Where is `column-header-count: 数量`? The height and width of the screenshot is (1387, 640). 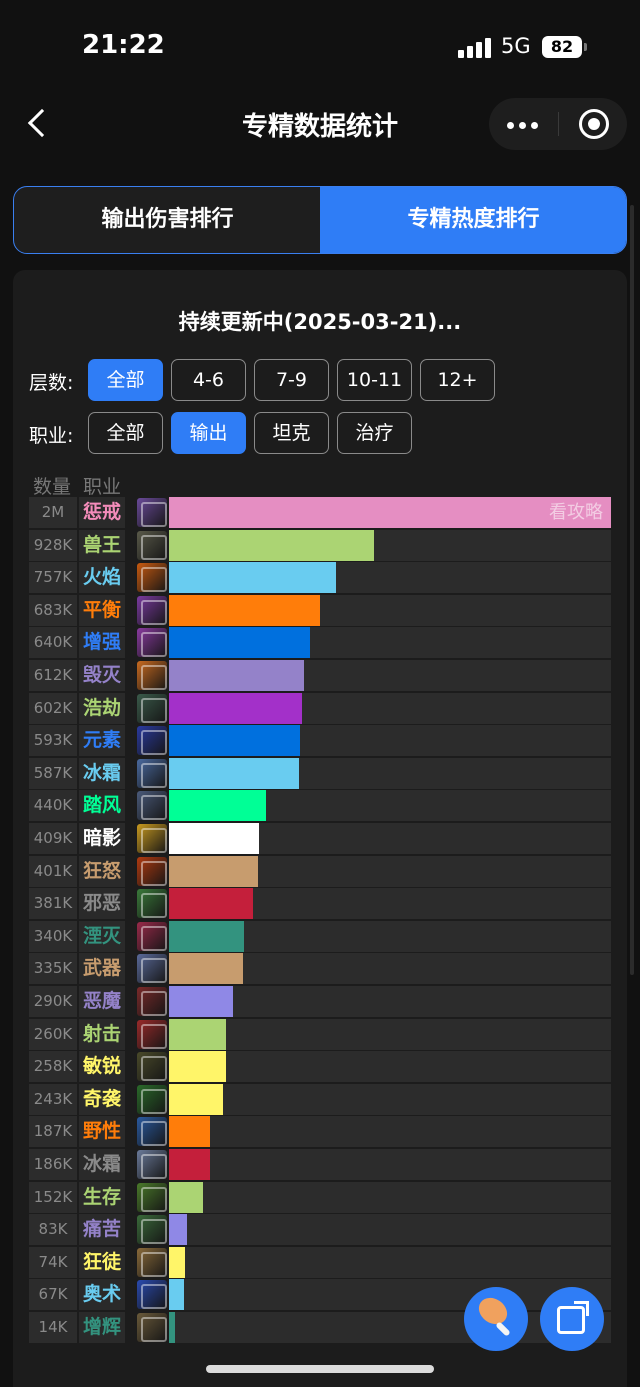
column-header-count: 数量 is located at coordinates (52, 487).